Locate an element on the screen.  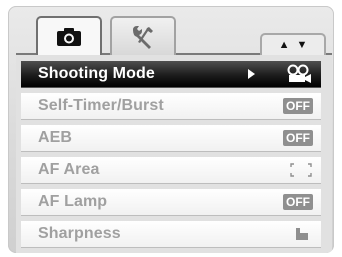
af-area-brackets-icon is located at coordinates (301, 170).